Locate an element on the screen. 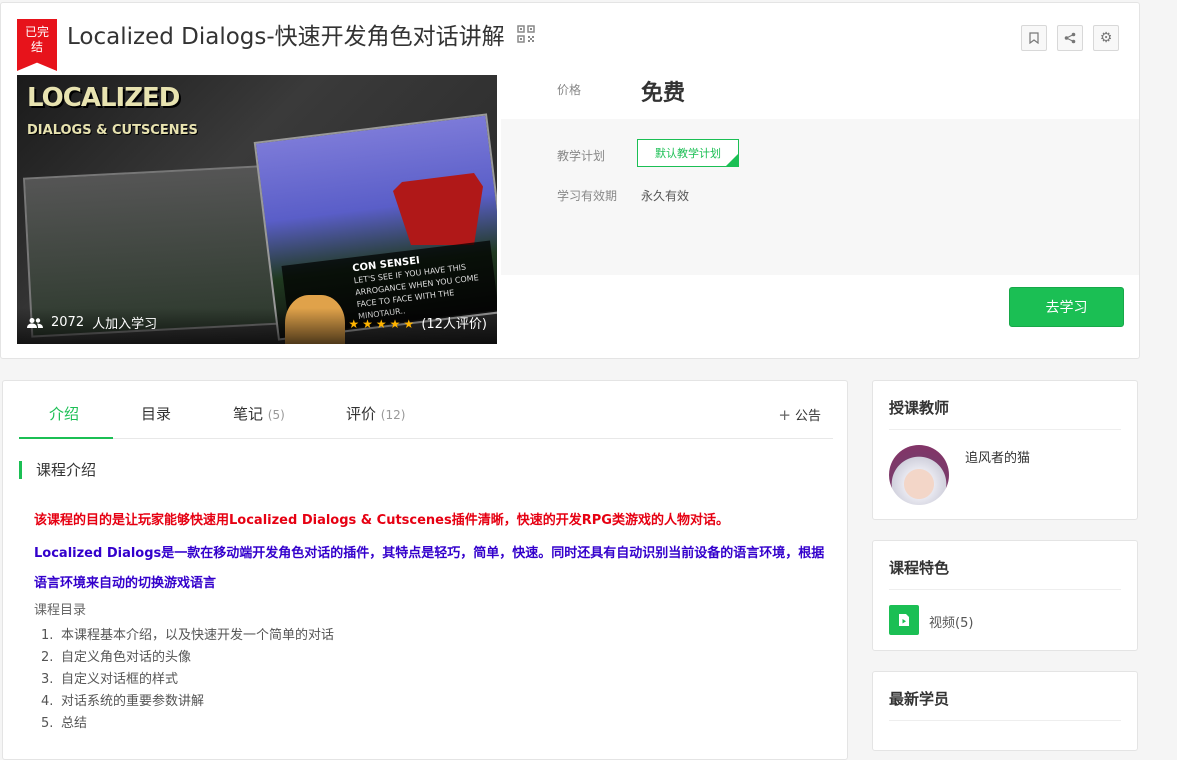 Image resolution: width=1177 pixels, height=760 pixels. teacher-panel: 授课教师 追风者的猫 is located at coordinates (1005, 450).